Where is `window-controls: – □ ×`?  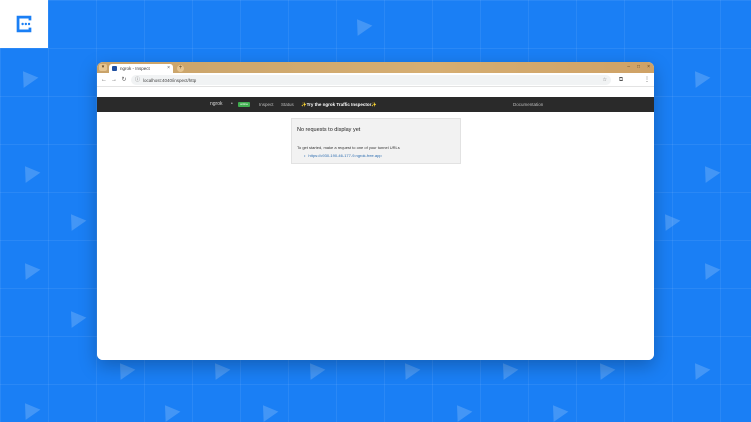 window-controls: – □ × is located at coordinates (638, 67).